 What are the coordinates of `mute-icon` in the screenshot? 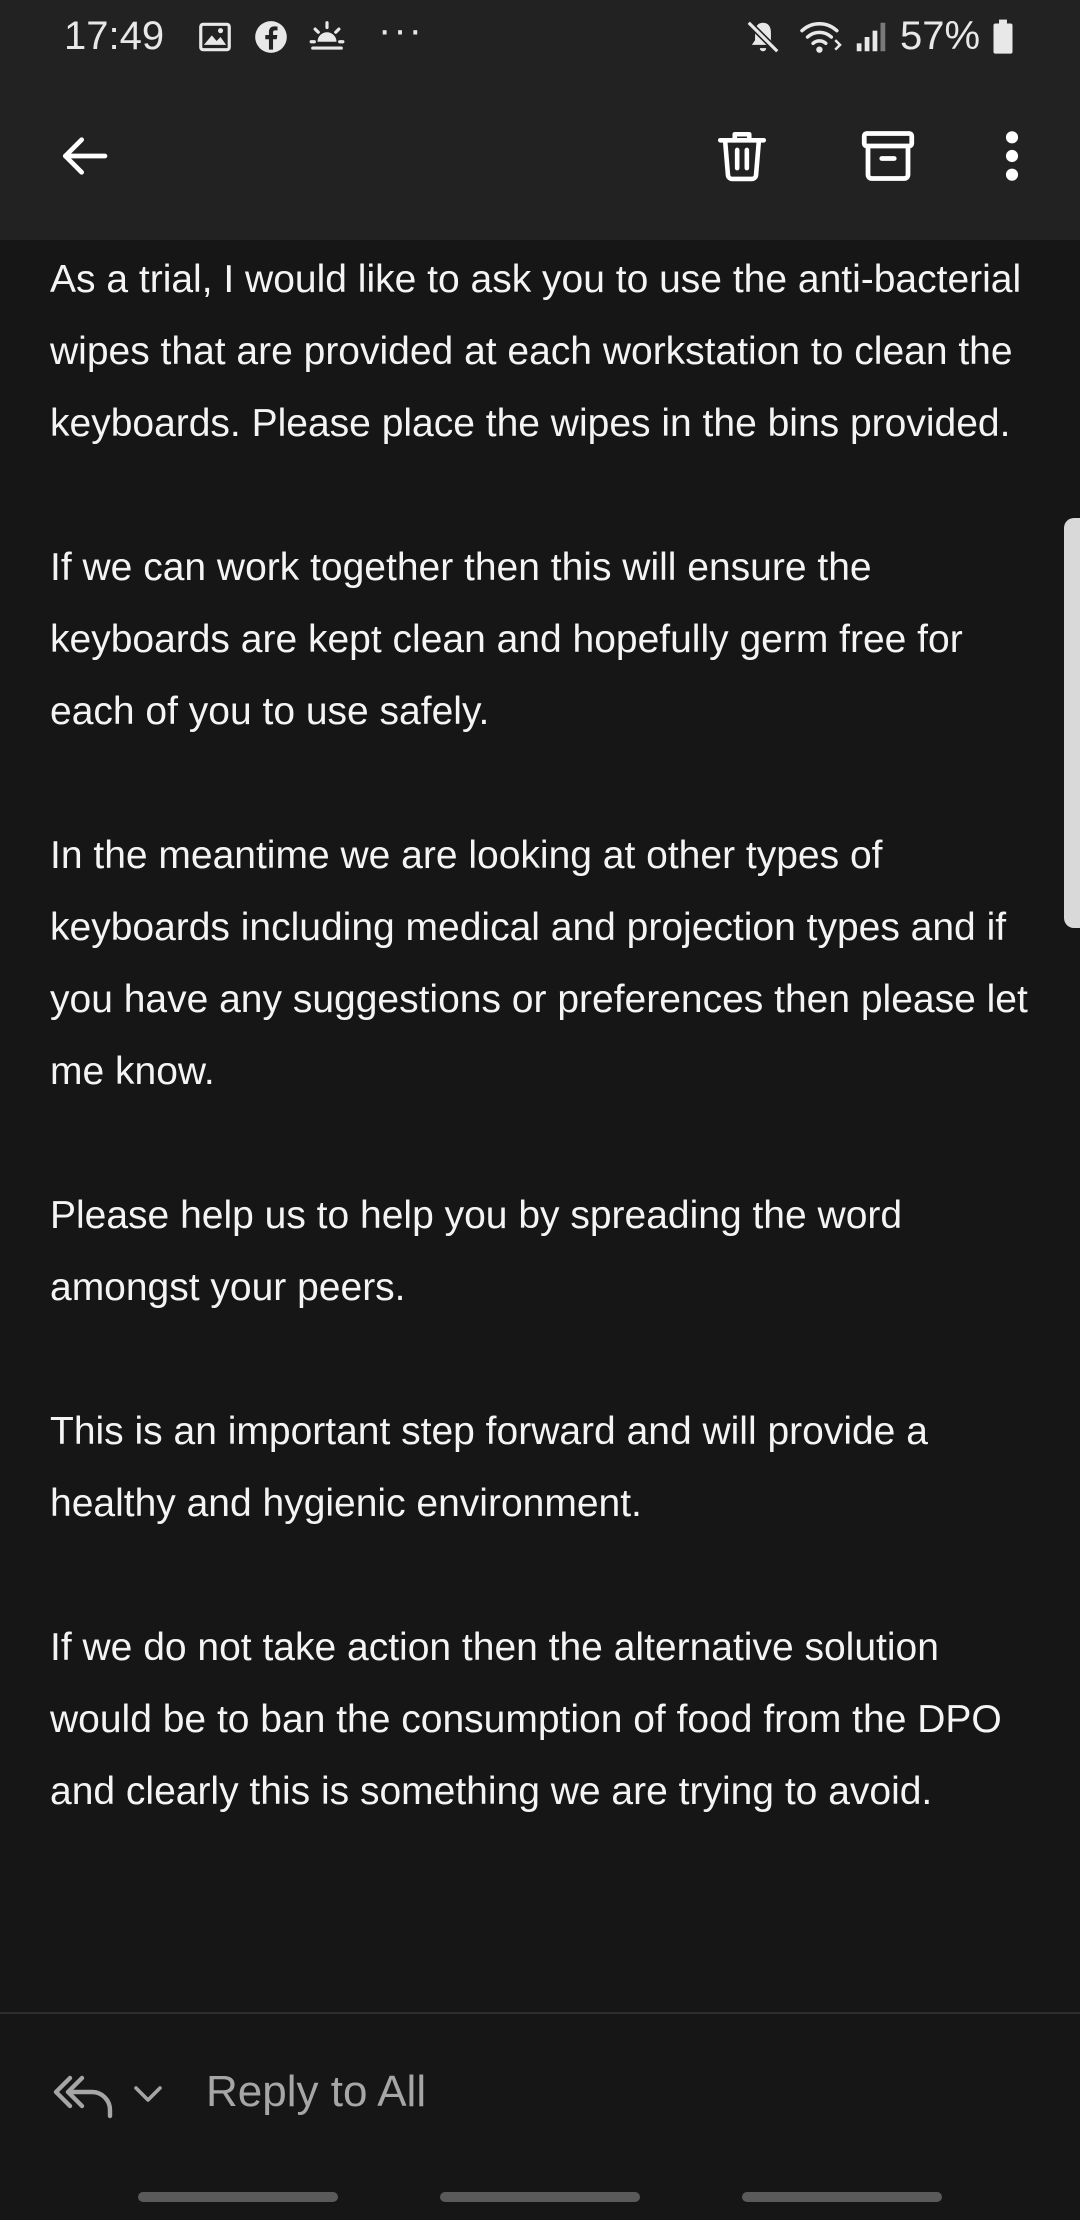 It's located at (763, 37).